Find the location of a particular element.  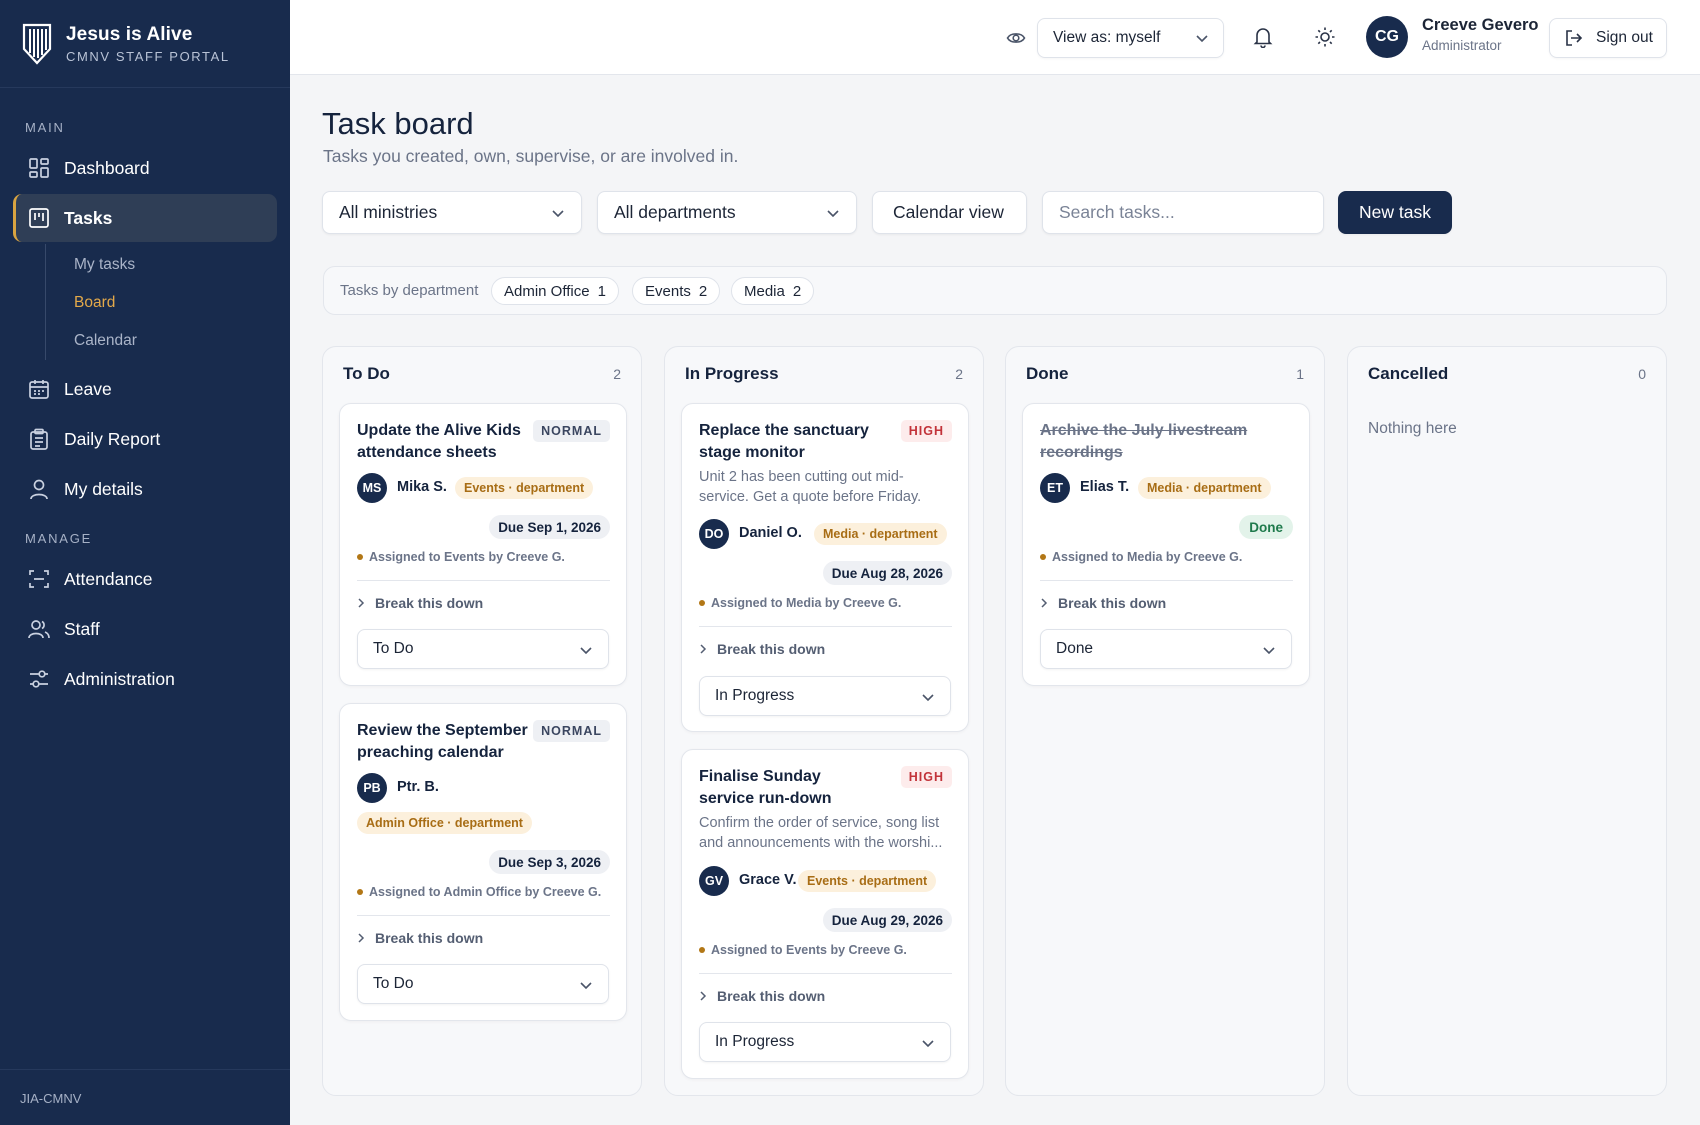

due-date-badge: Due Aug 29, 2026 is located at coordinates (887, 920).